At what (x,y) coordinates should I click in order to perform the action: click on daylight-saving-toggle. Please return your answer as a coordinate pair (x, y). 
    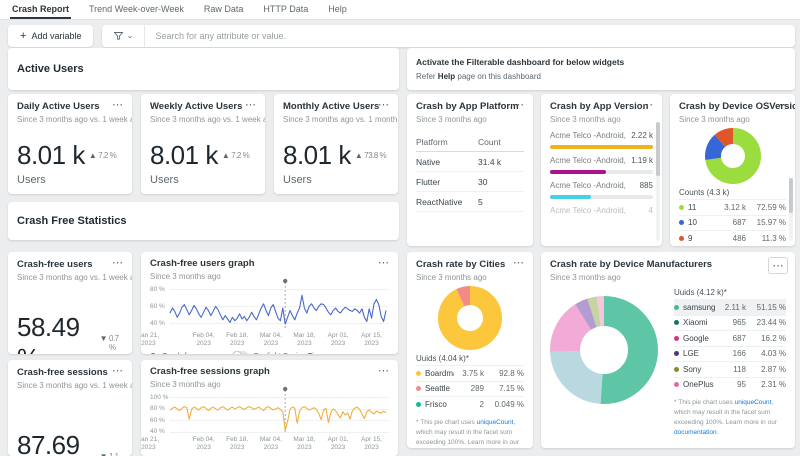
    Looking at the image, I should click on (239, 352).